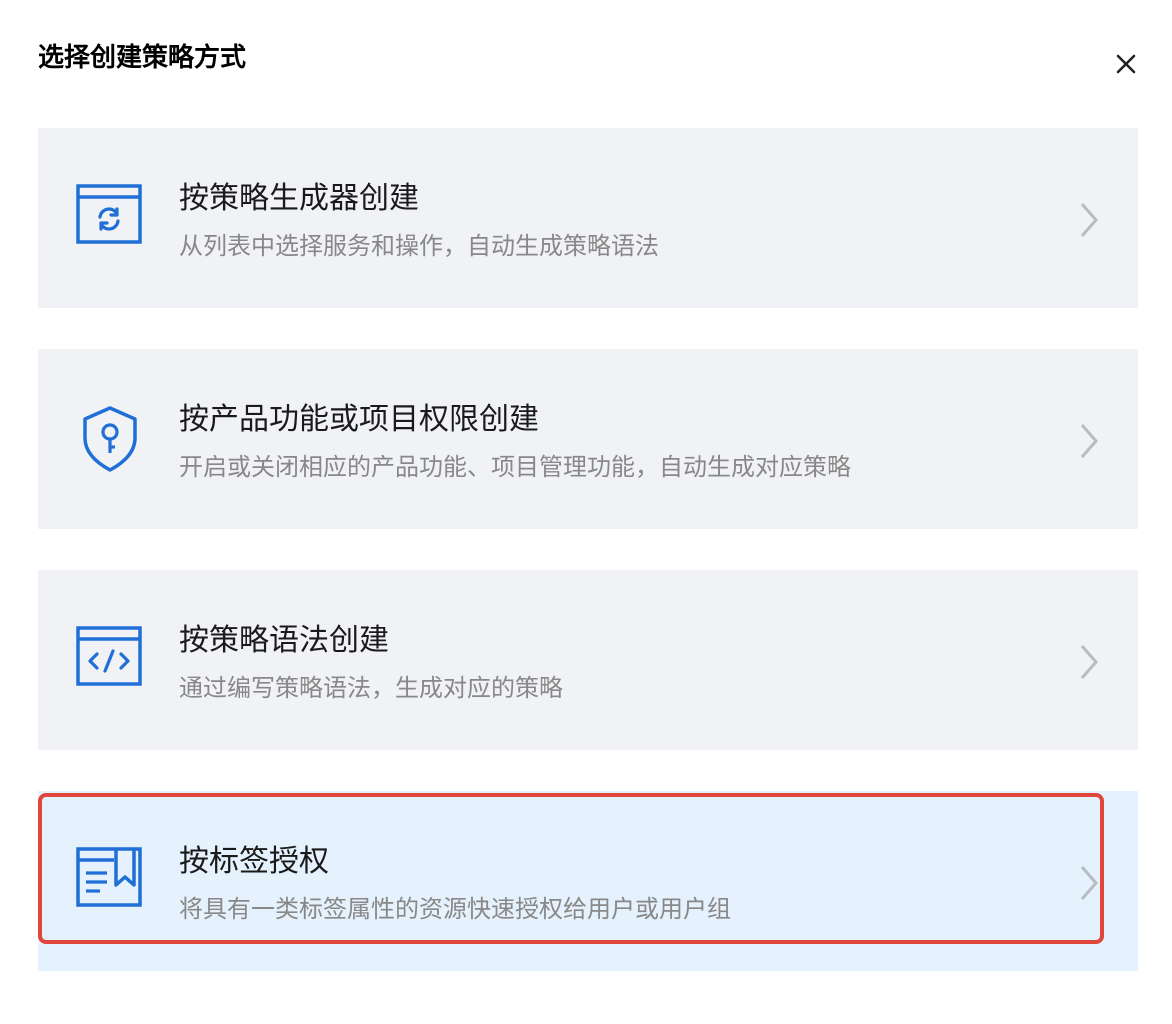  Describe the element at coordinates (359, 419) in the screenshot. I see `option-title: 按产品功能或项目权限创建` at that location.